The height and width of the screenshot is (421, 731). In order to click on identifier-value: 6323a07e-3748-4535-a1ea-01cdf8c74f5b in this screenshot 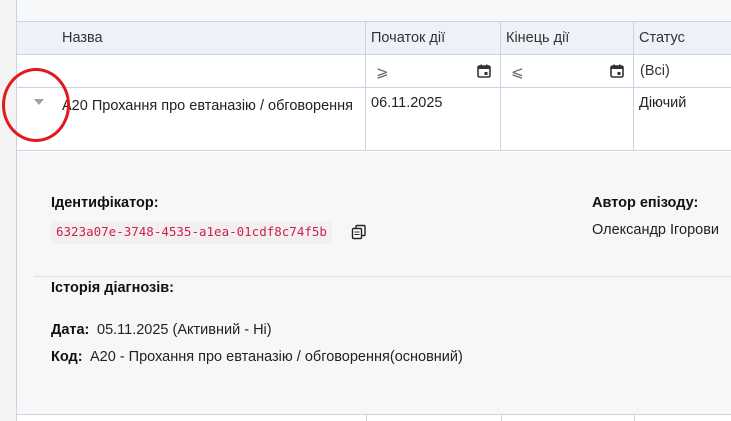, I will do `click(191, 233)`.